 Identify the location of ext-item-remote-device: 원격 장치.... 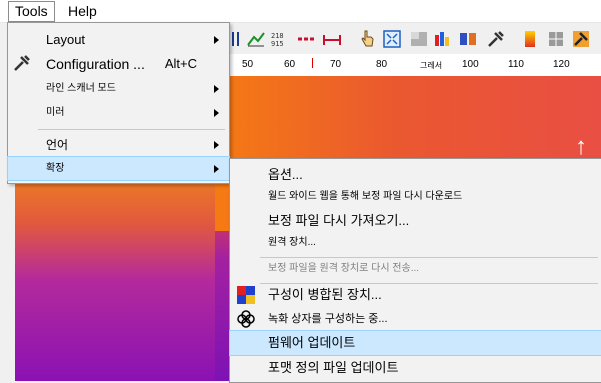
(415, 243).